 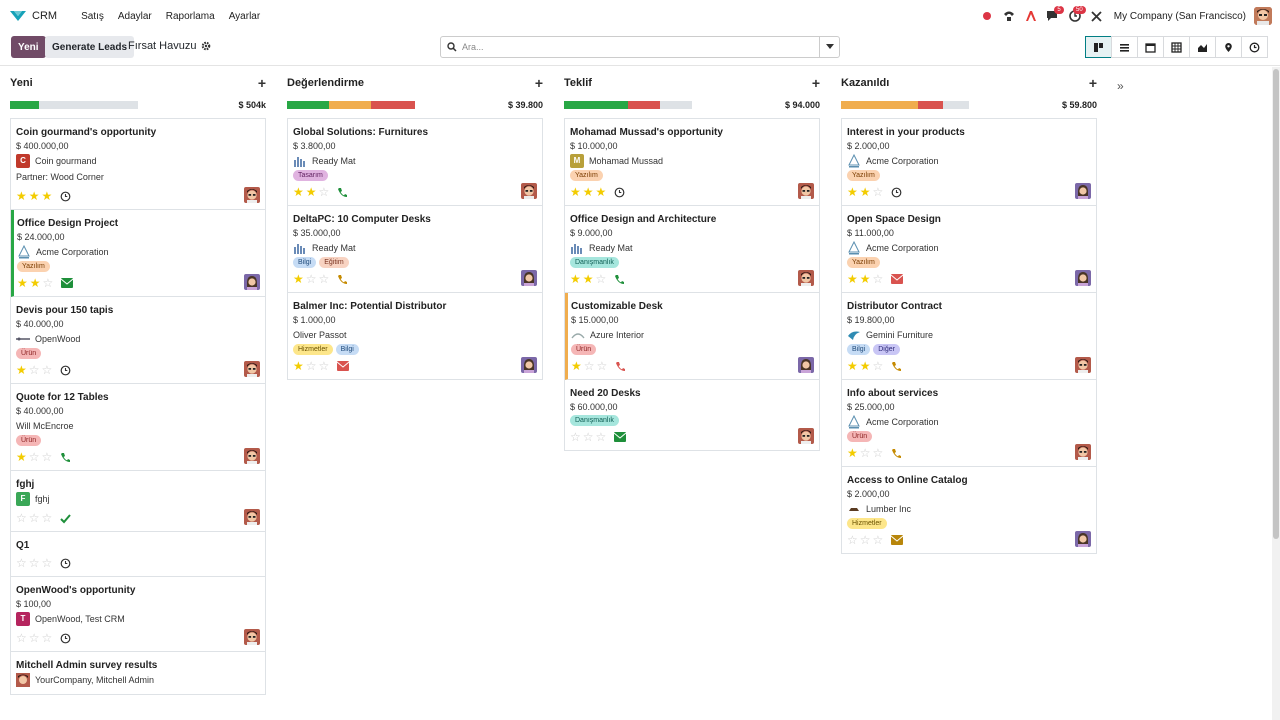 What do you see at coordinates (245, 16) in the screenshot?
I see `menu-item-settings: Ayarlar` at bounding box center [245, 16].